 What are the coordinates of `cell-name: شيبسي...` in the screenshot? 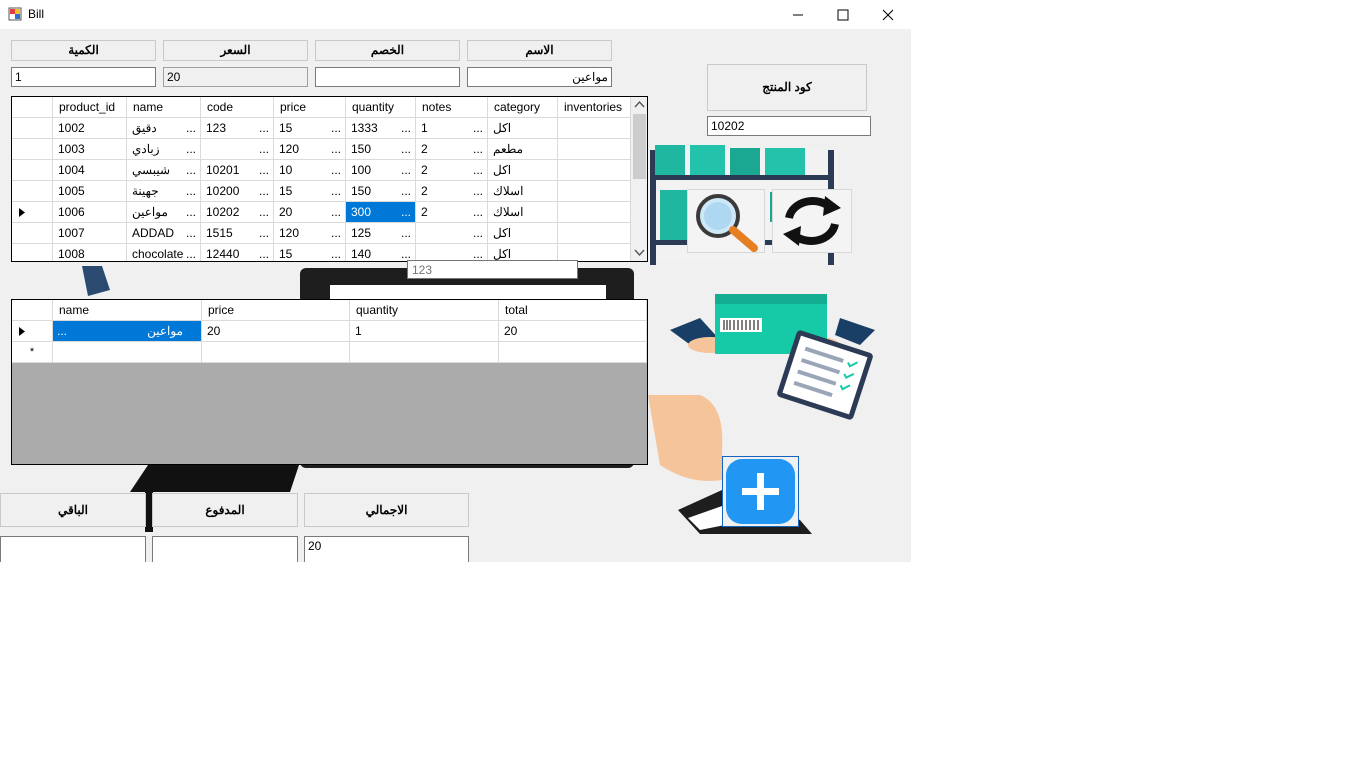 It's located at (164, 170).